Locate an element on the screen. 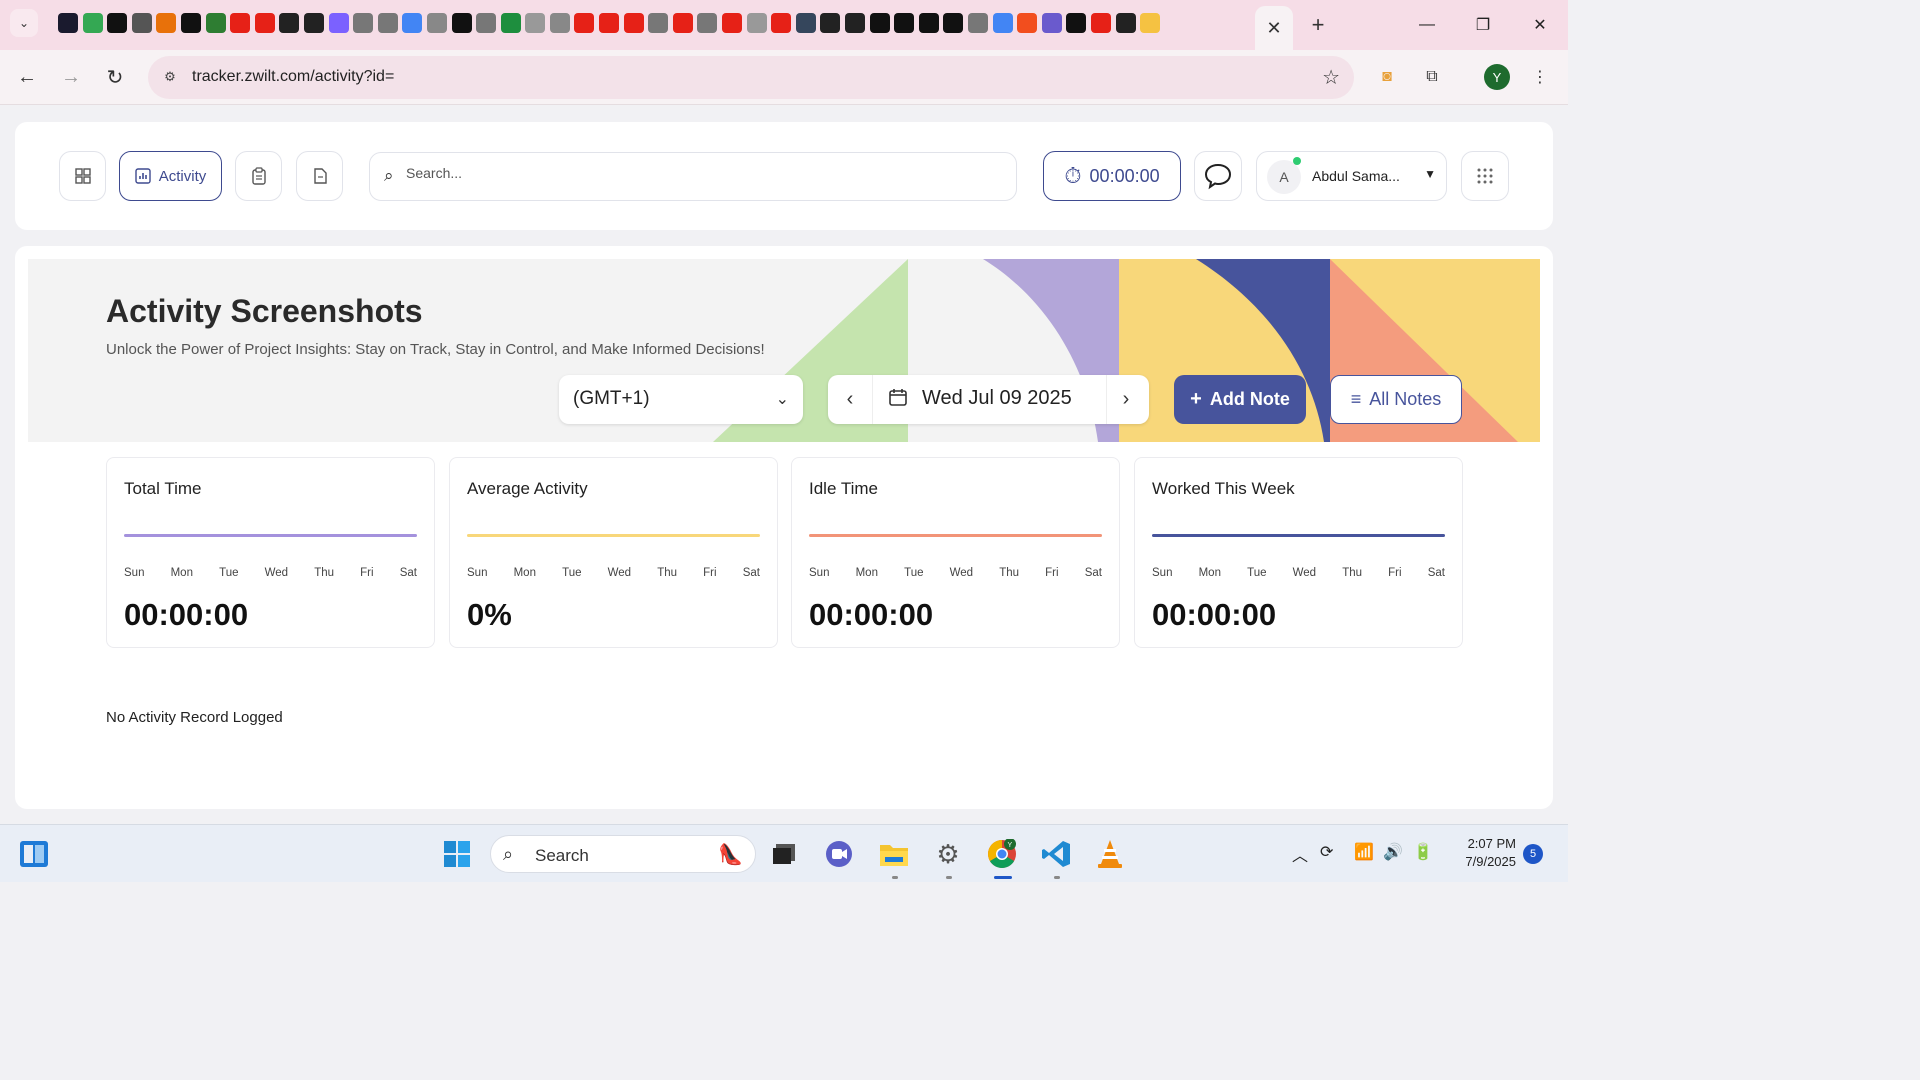 This screenshot has height=1080, width=1920. tray-overflow-icon: ︿ is located at coordinates (1300, 854).